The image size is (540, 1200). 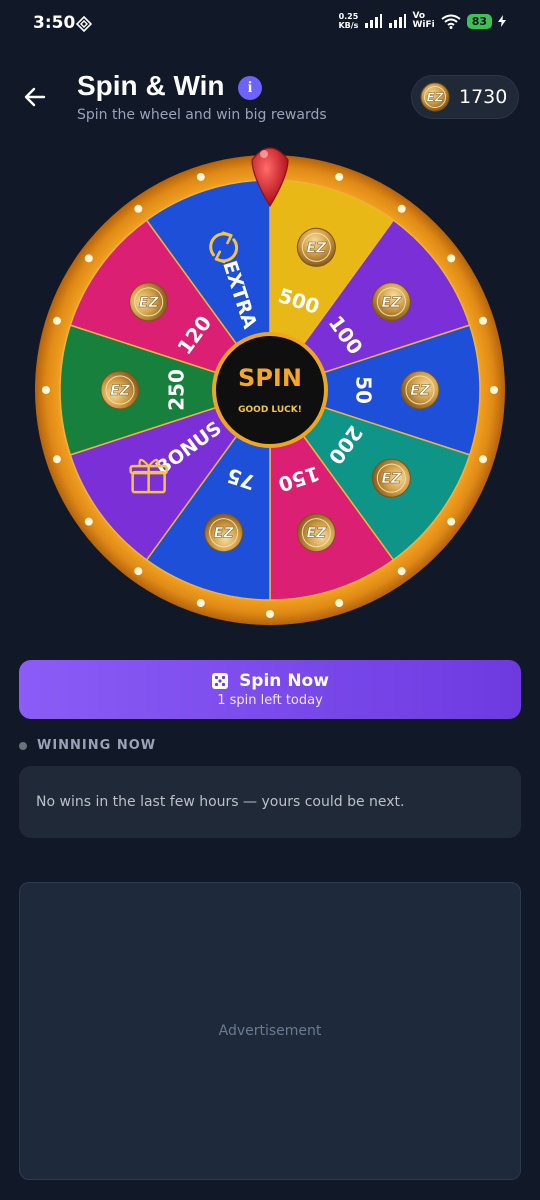 I want to click on winning-now-header: WINNING NOW, so click(x=87, y=745).